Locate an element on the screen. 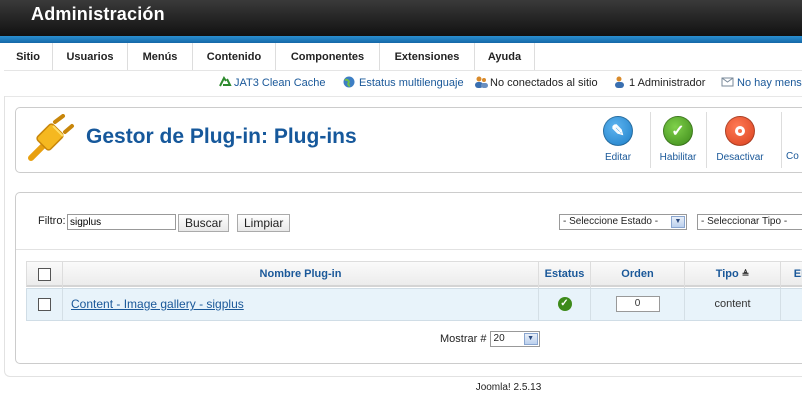 The image size is (802, 400). disable-button: Desactivar is located at coordinates (740, 139).